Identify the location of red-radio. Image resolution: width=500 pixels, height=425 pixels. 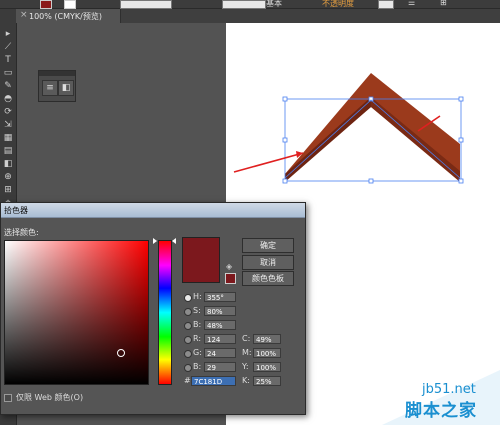
(188, 340).